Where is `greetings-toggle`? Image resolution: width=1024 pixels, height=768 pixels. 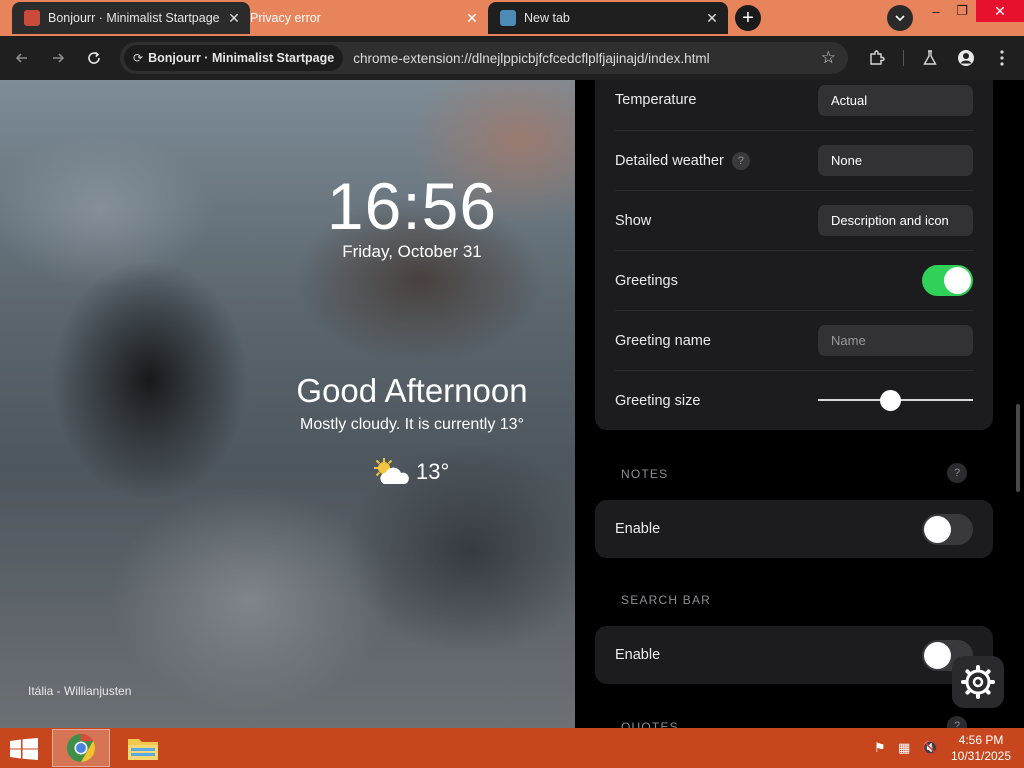 greetings-toggle is located at coordinates (947, 280).